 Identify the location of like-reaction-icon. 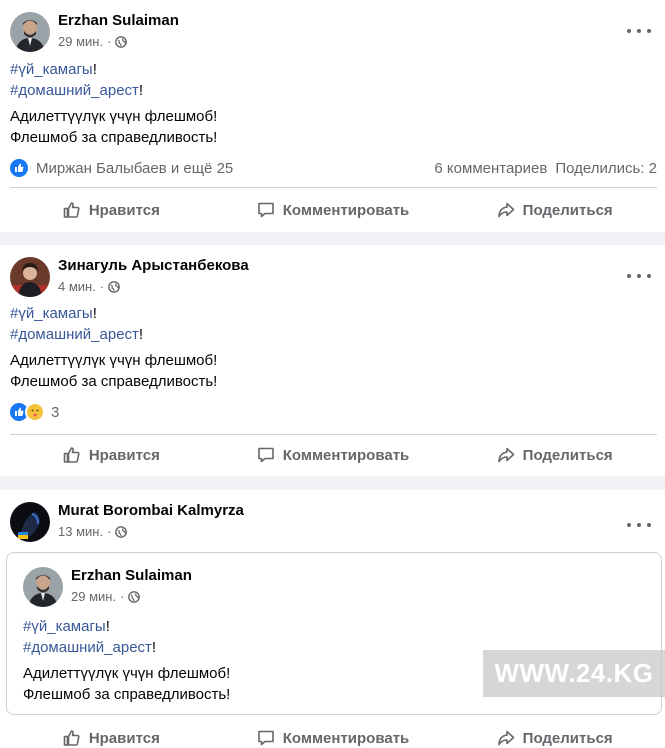
(19, 168).